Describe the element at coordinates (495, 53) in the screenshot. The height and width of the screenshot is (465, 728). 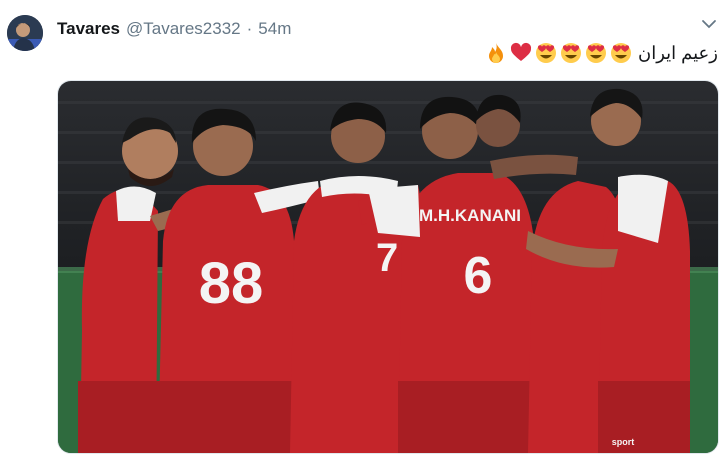
I see `fire-emoji` at that location.